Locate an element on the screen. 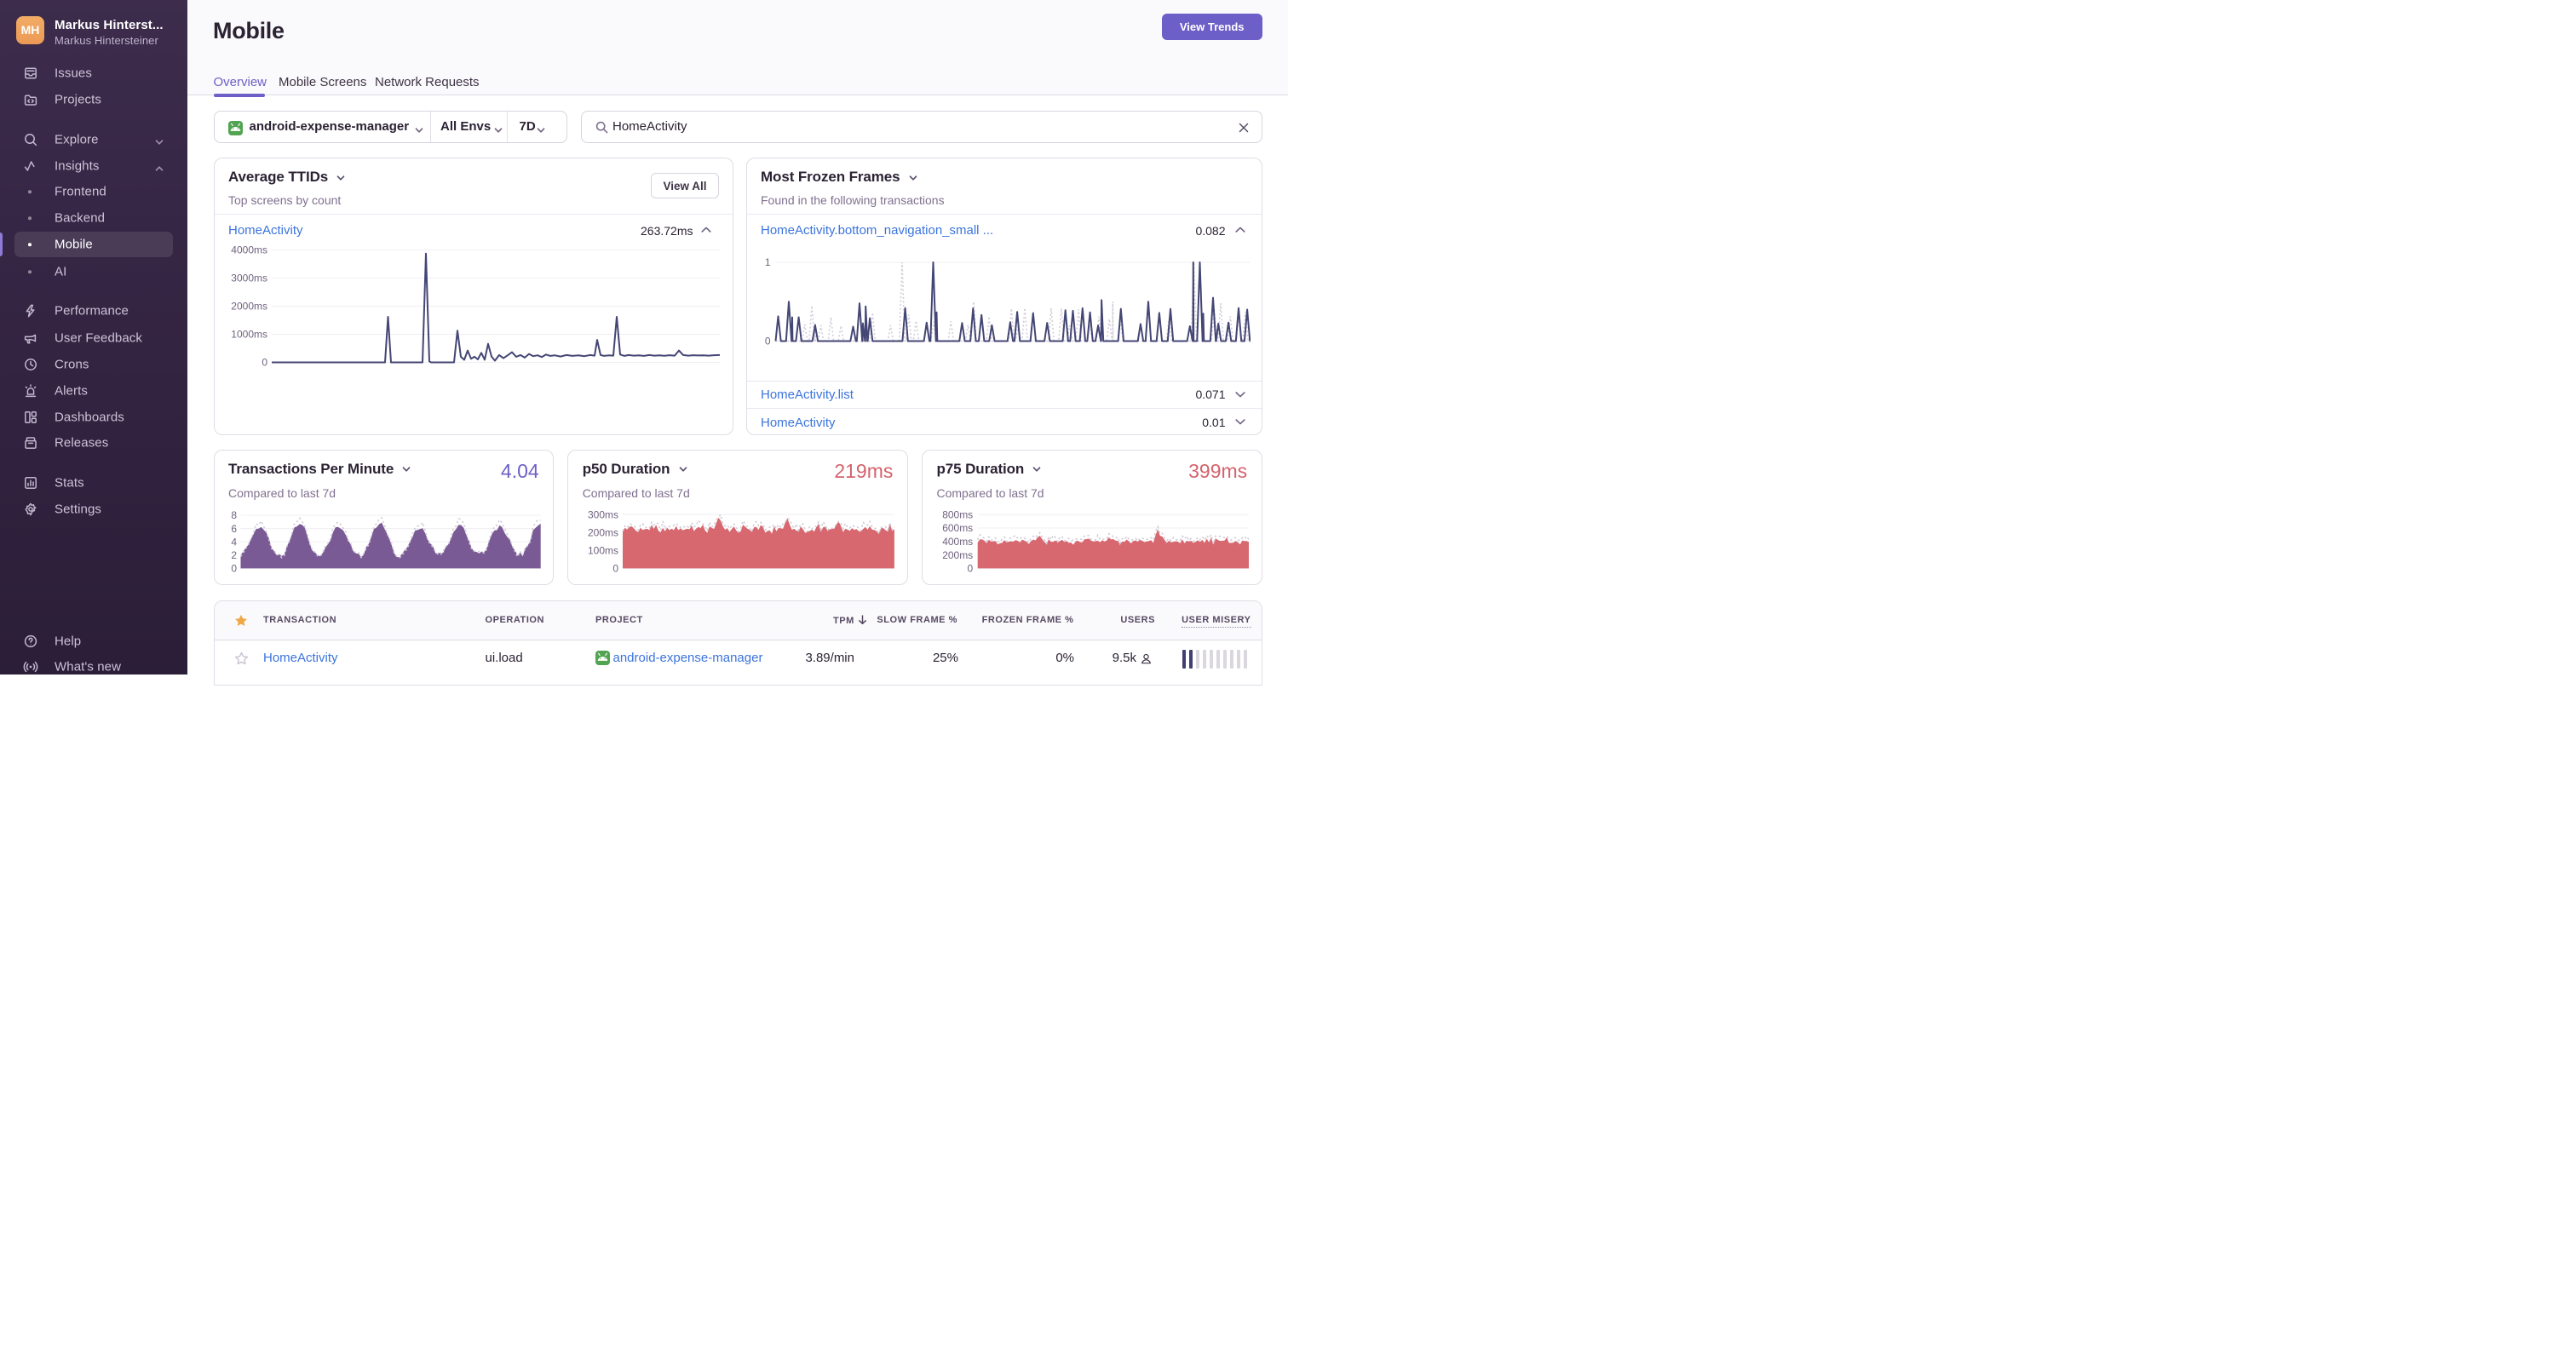 The width and height of the screenshot is (2576, 1349). svg-text: 2000ms is located at coordinates (249, 307).